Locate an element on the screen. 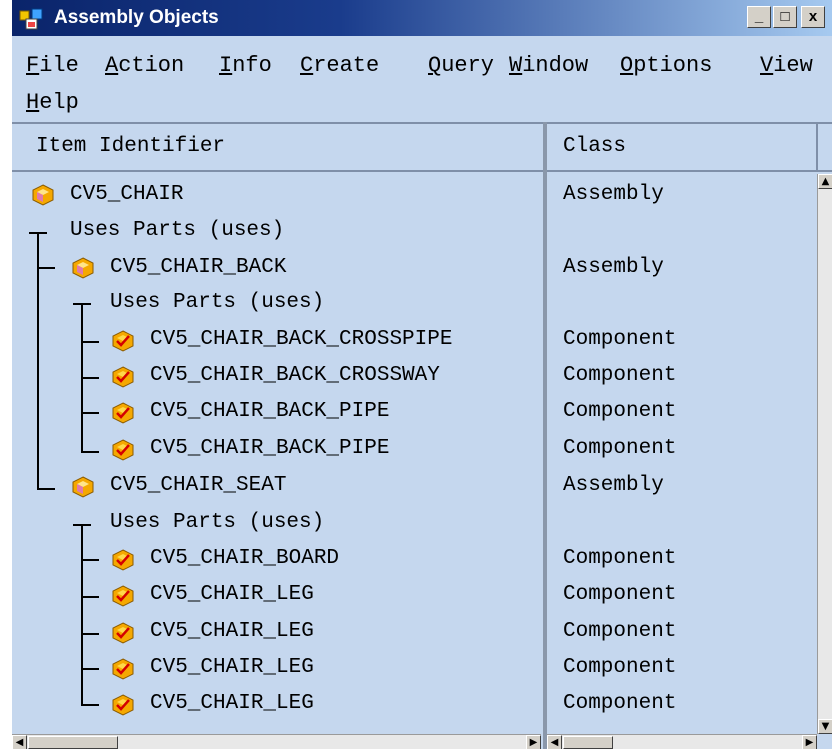  window-title: Assembly Objects is located at coordinates (136, 17).